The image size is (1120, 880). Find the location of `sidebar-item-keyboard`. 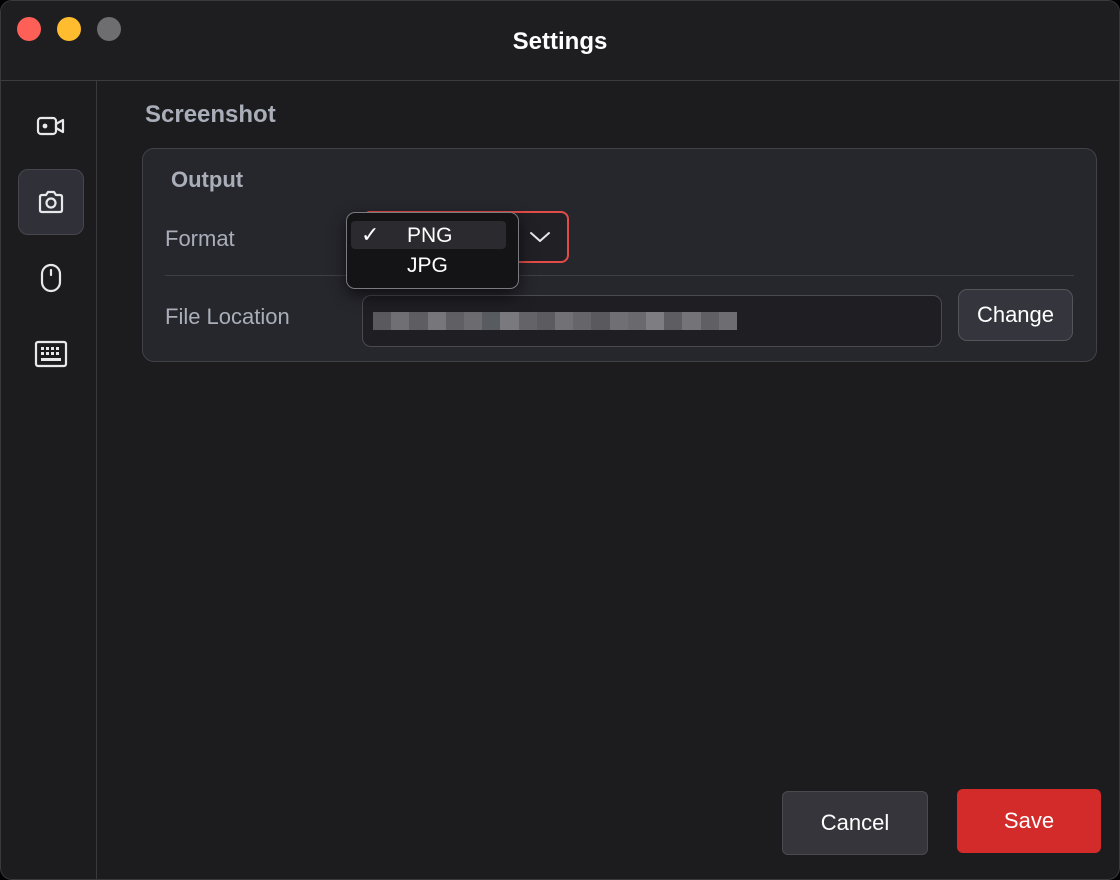

sidebar-item-keyboard is located at coordinates (51, 354).